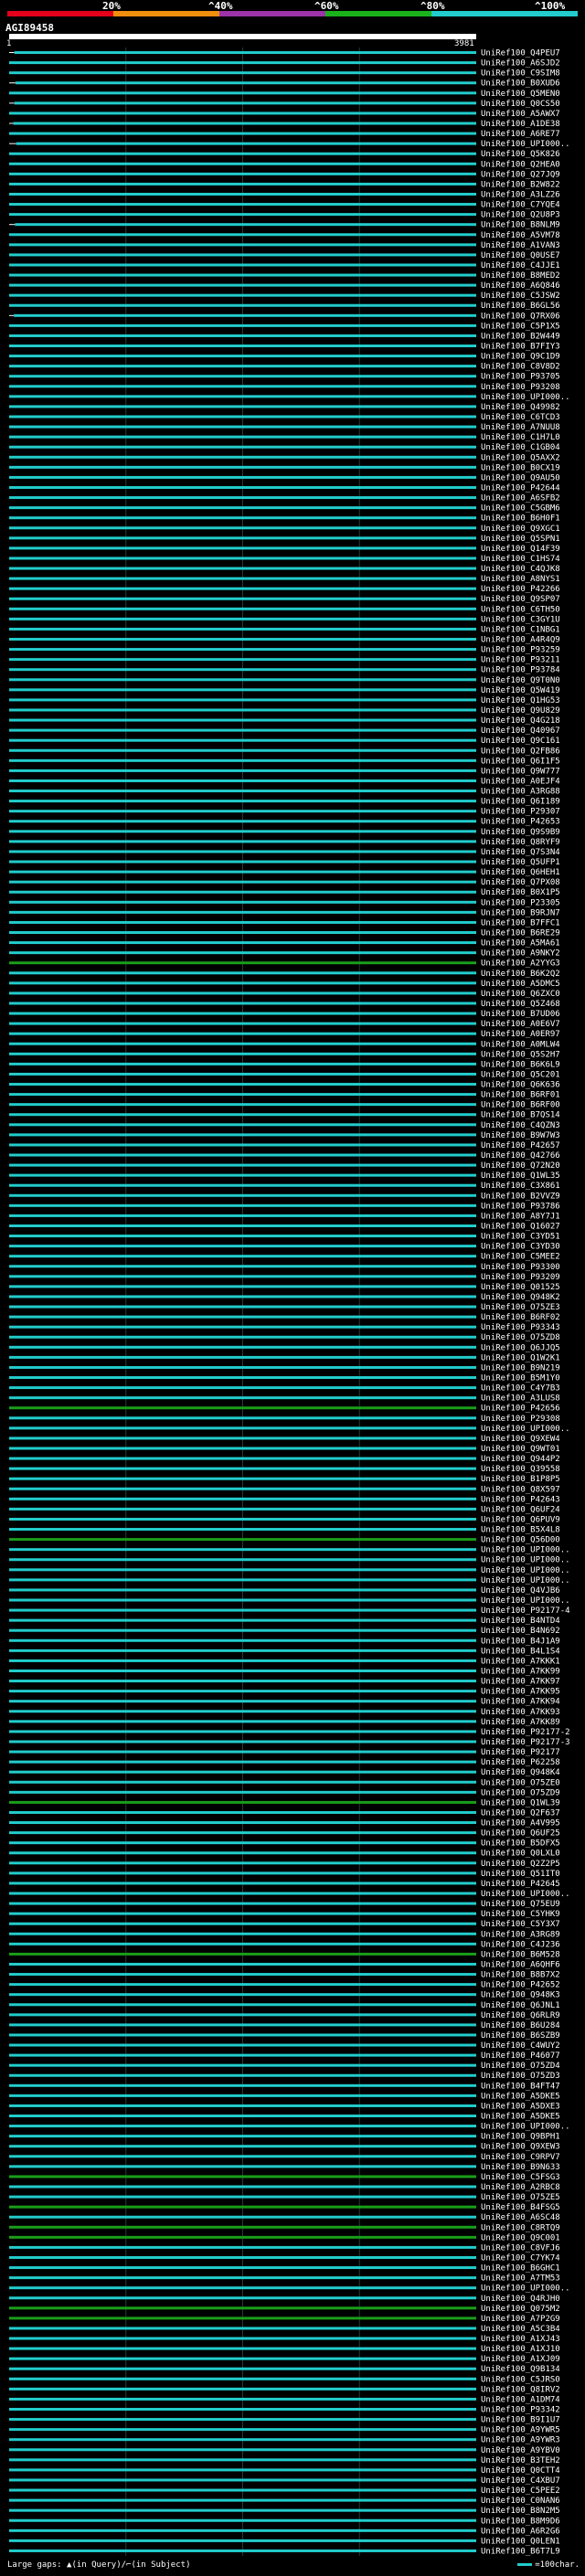  Describe the element at coordinates (520, 205) in the screenshot. I see `hit-label: UniRef100_C7YQE4` at that location.